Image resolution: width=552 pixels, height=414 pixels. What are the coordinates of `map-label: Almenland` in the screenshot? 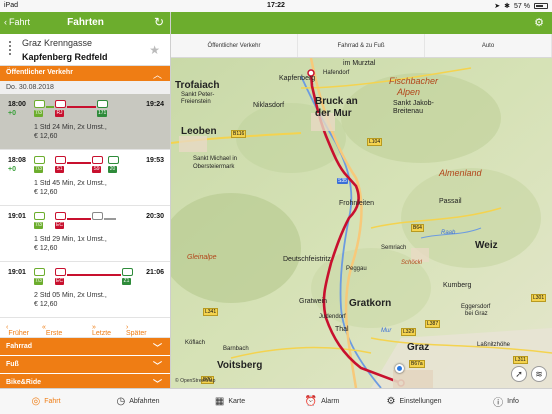 It's located at (460, 173).